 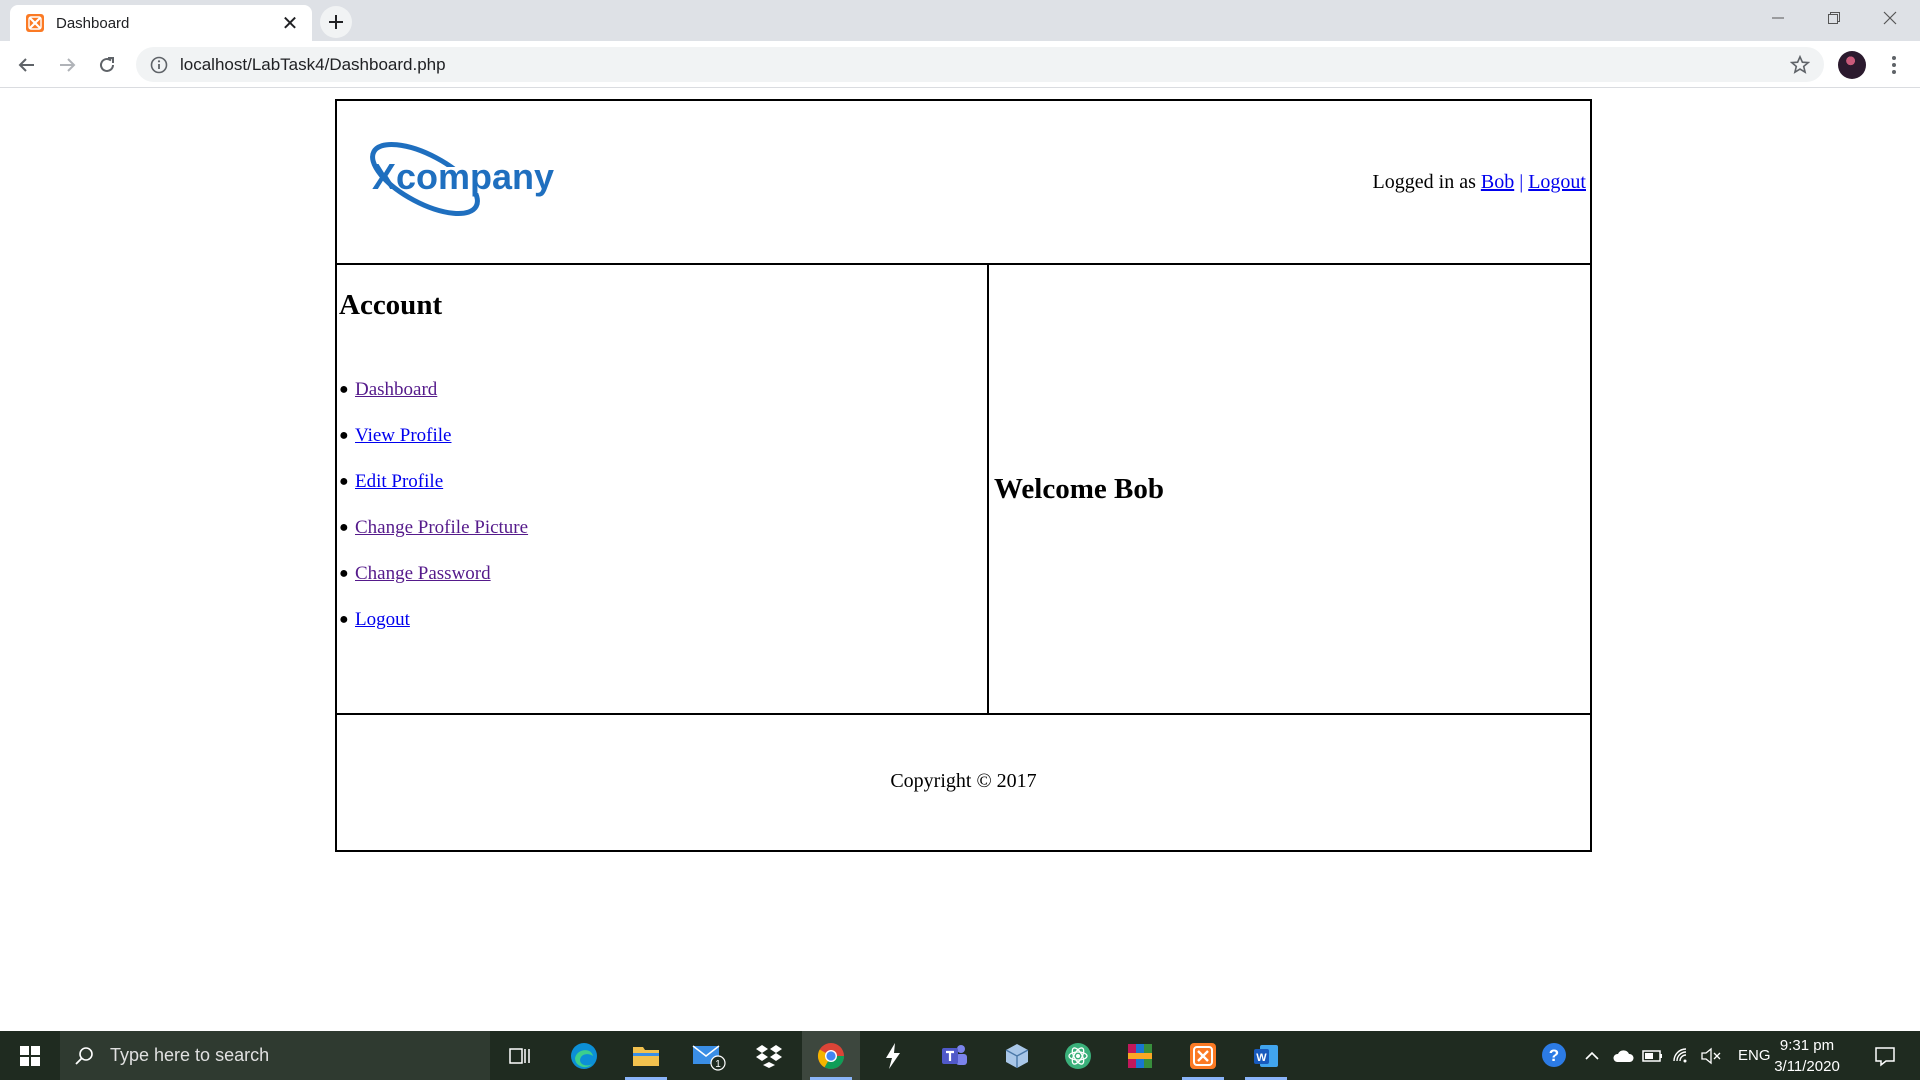 What do you see at coordinates (663, 539) in the screenshot?
I see `menu-item-change-profile-picture: ● Change Profile Picture` at bounding box center [663, 539].